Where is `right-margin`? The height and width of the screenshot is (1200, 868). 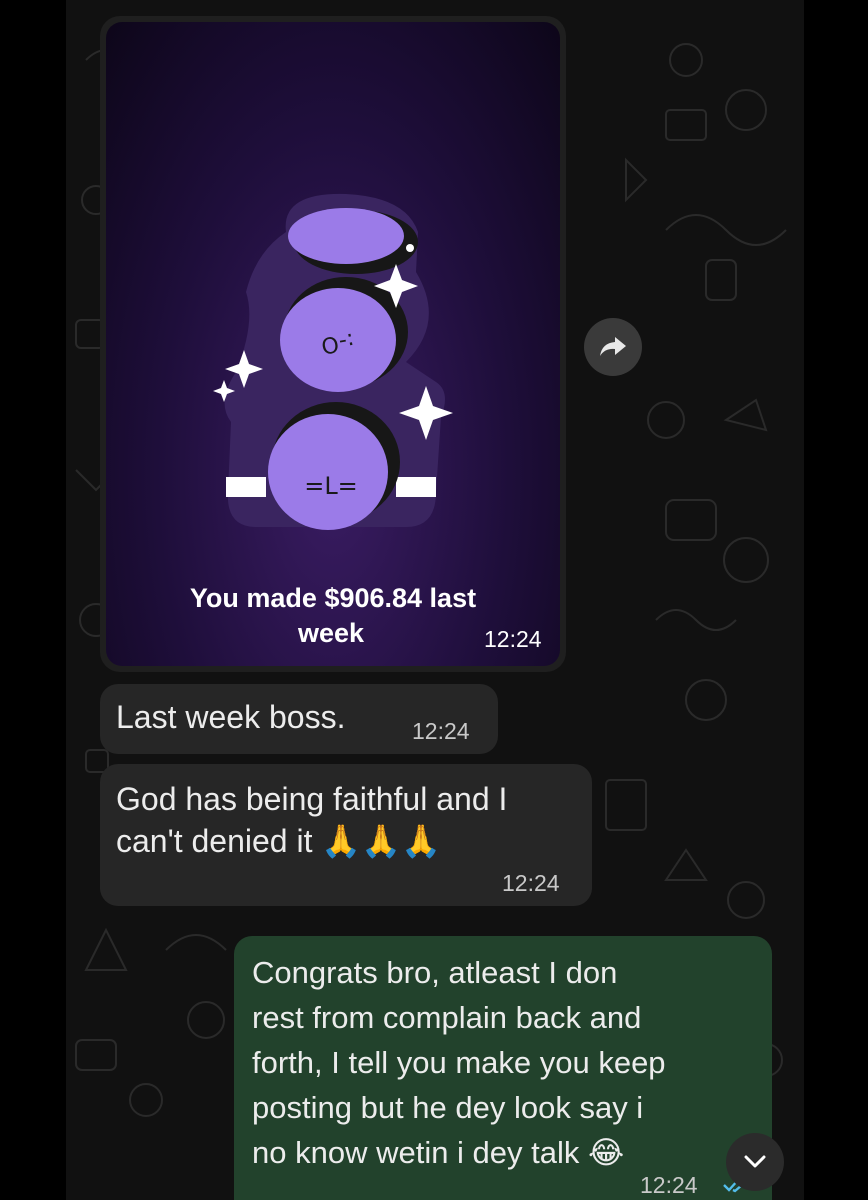 right-margin is located at coordinates (836, 600).